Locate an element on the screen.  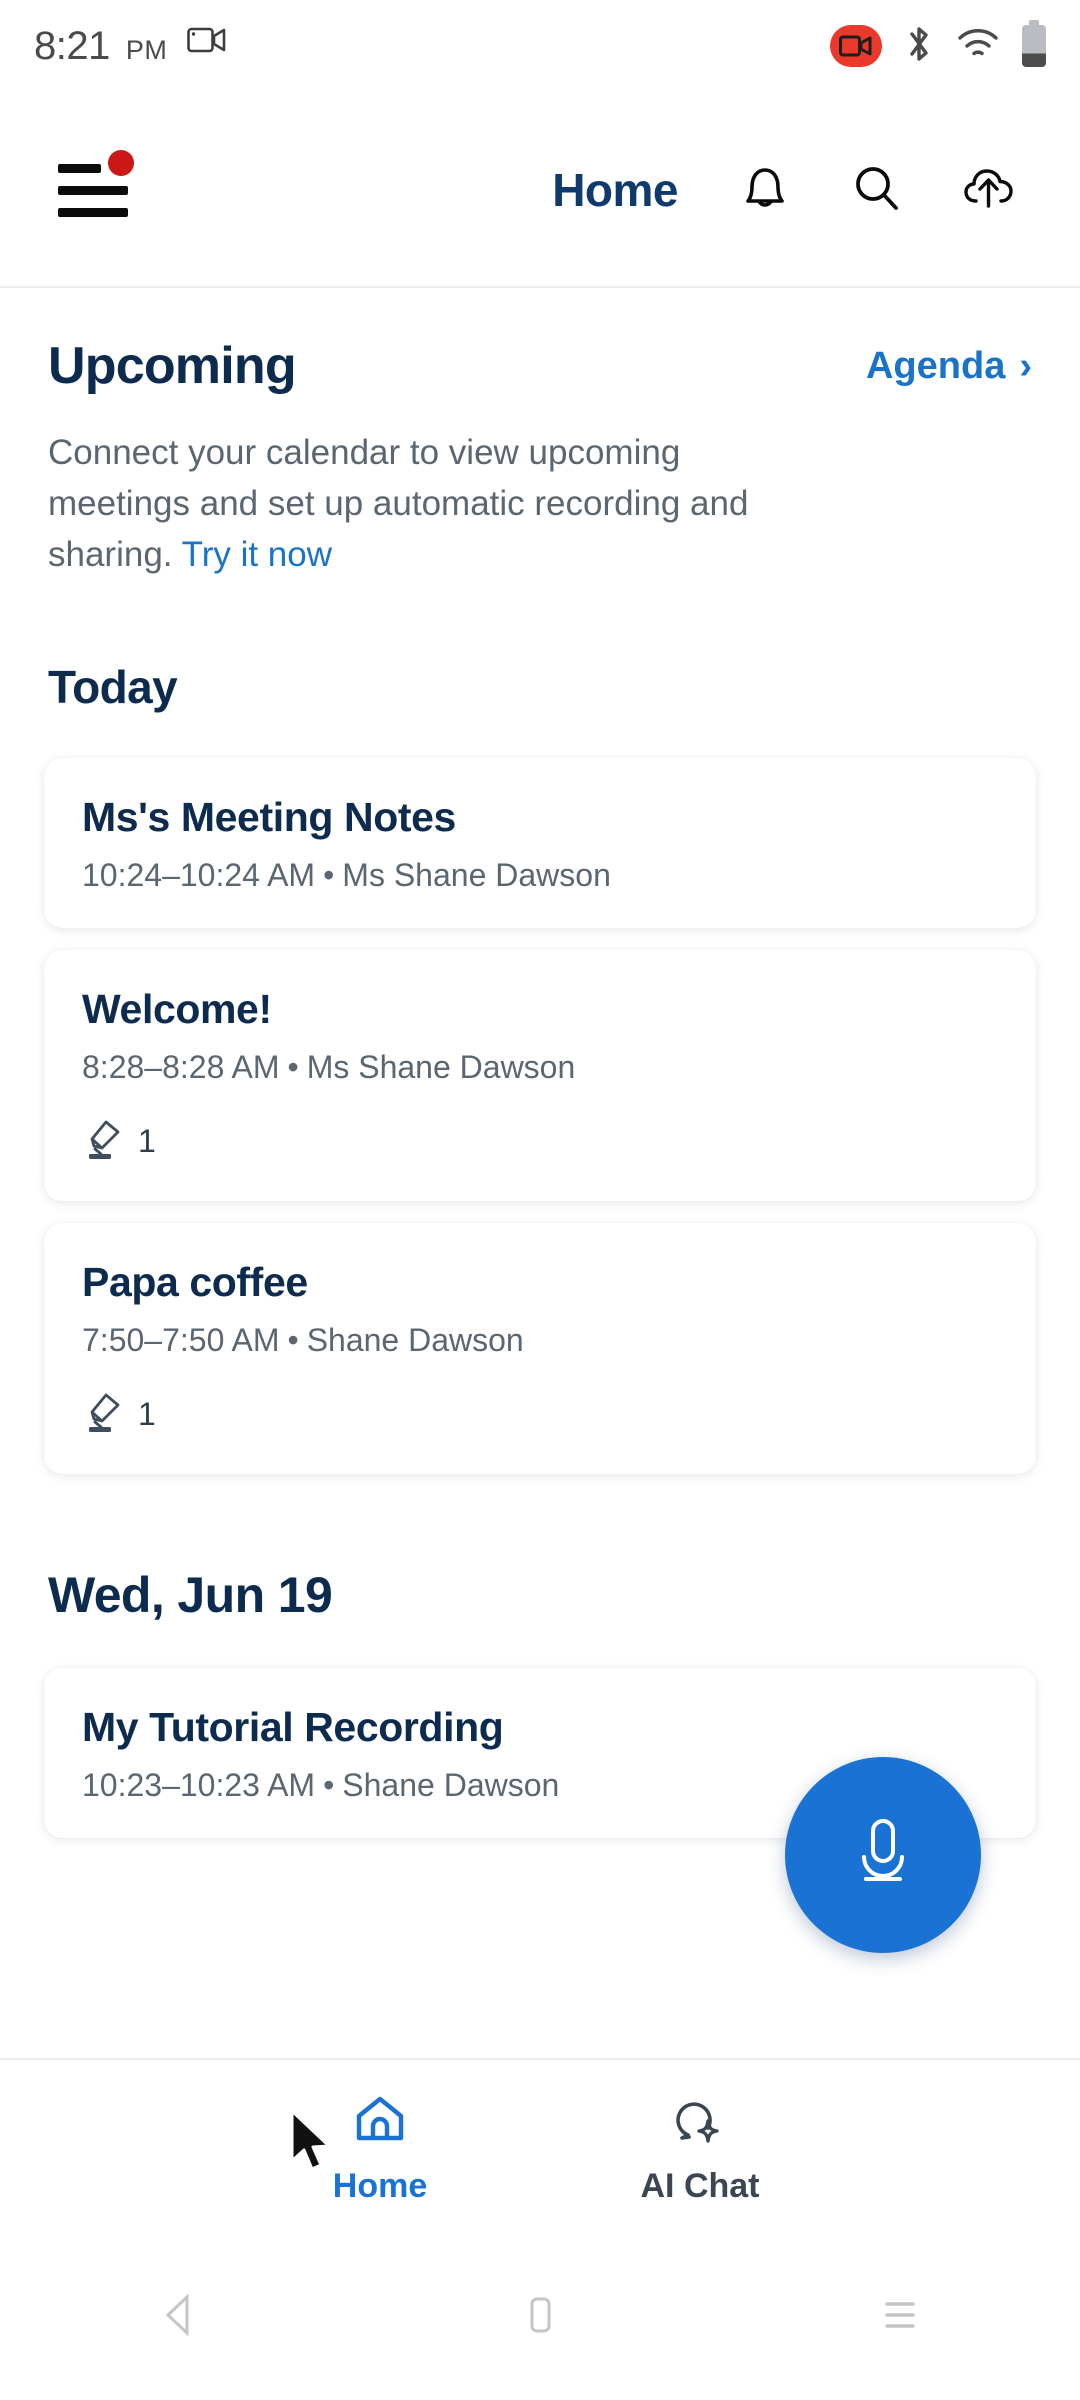
recording-card: Welcome! 8:28–8:28 AM • Ms Shane Dawson 1 is located at coordinates (540, 1076).